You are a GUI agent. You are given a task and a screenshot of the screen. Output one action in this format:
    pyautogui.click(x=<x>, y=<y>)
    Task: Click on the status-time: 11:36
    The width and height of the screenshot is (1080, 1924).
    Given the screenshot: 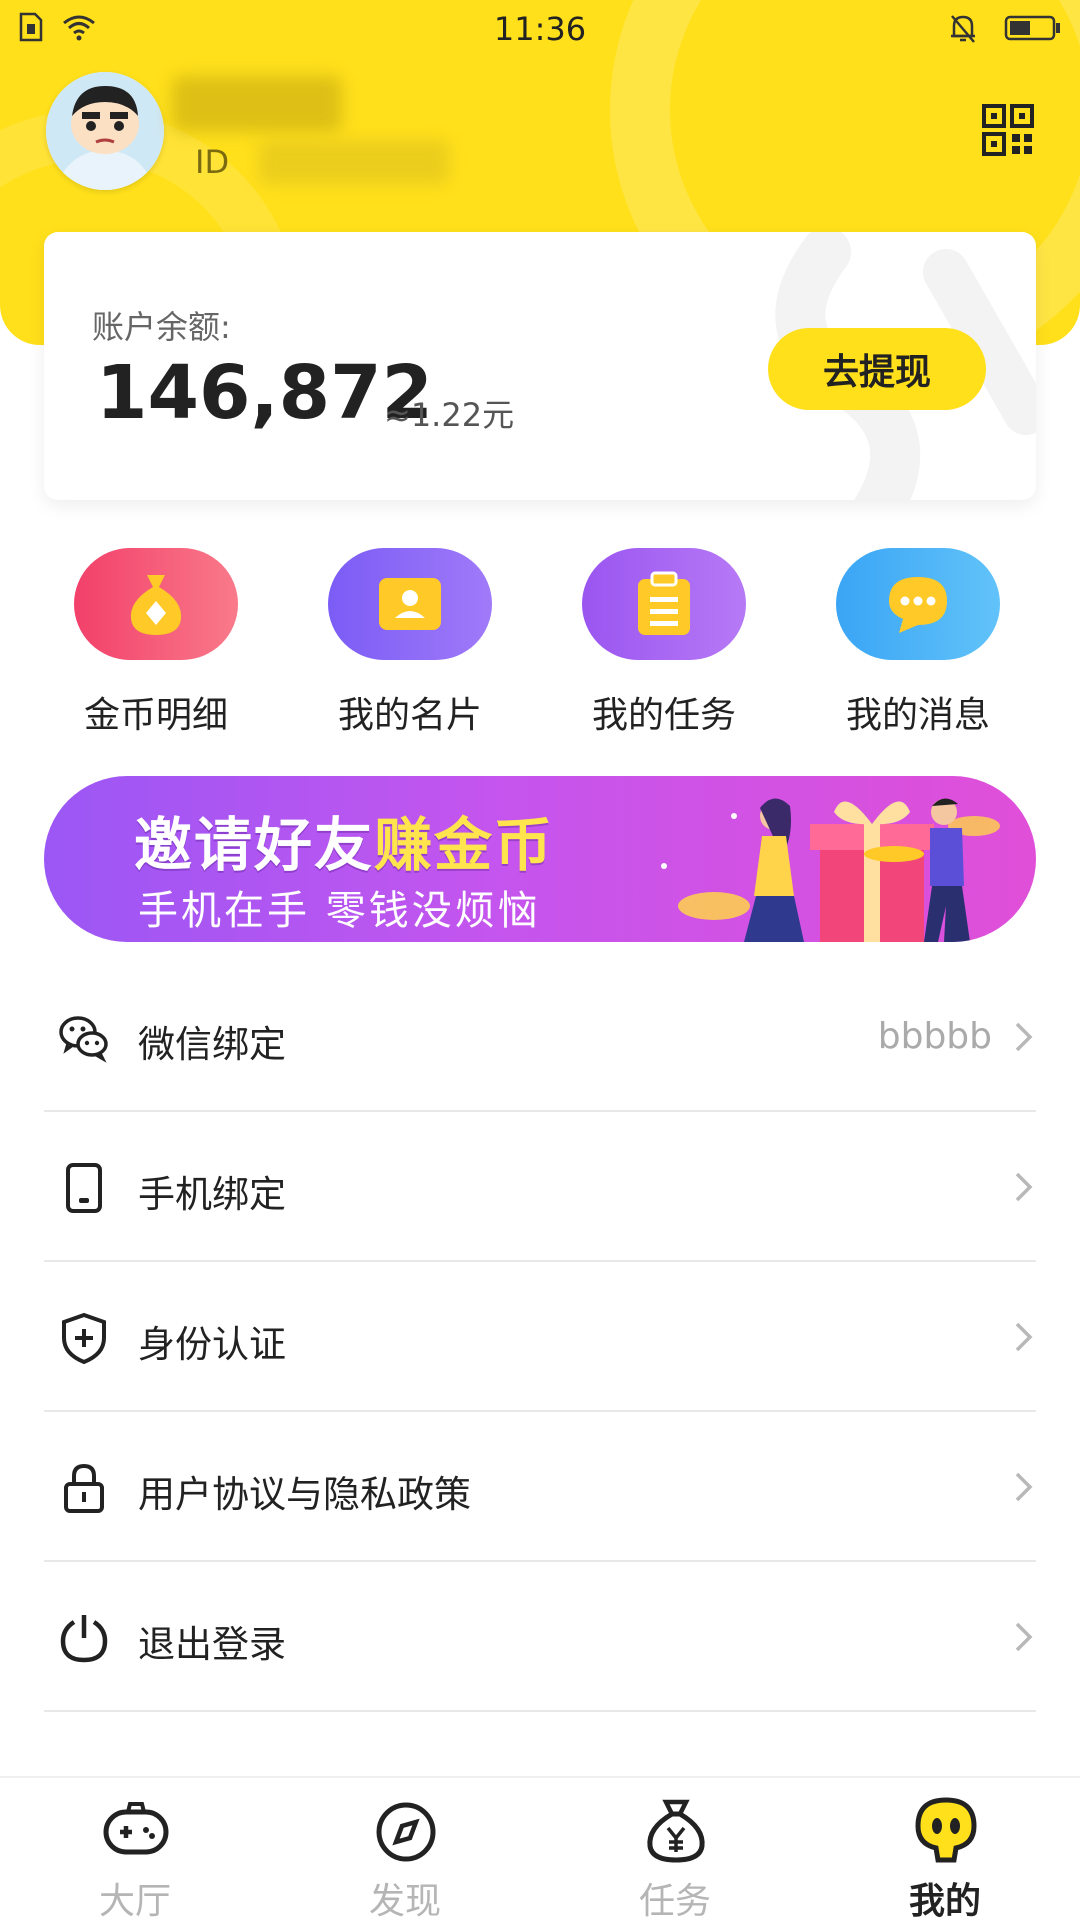 What is the action you would take?
    pyautogui.click(x=540, y=29)
    